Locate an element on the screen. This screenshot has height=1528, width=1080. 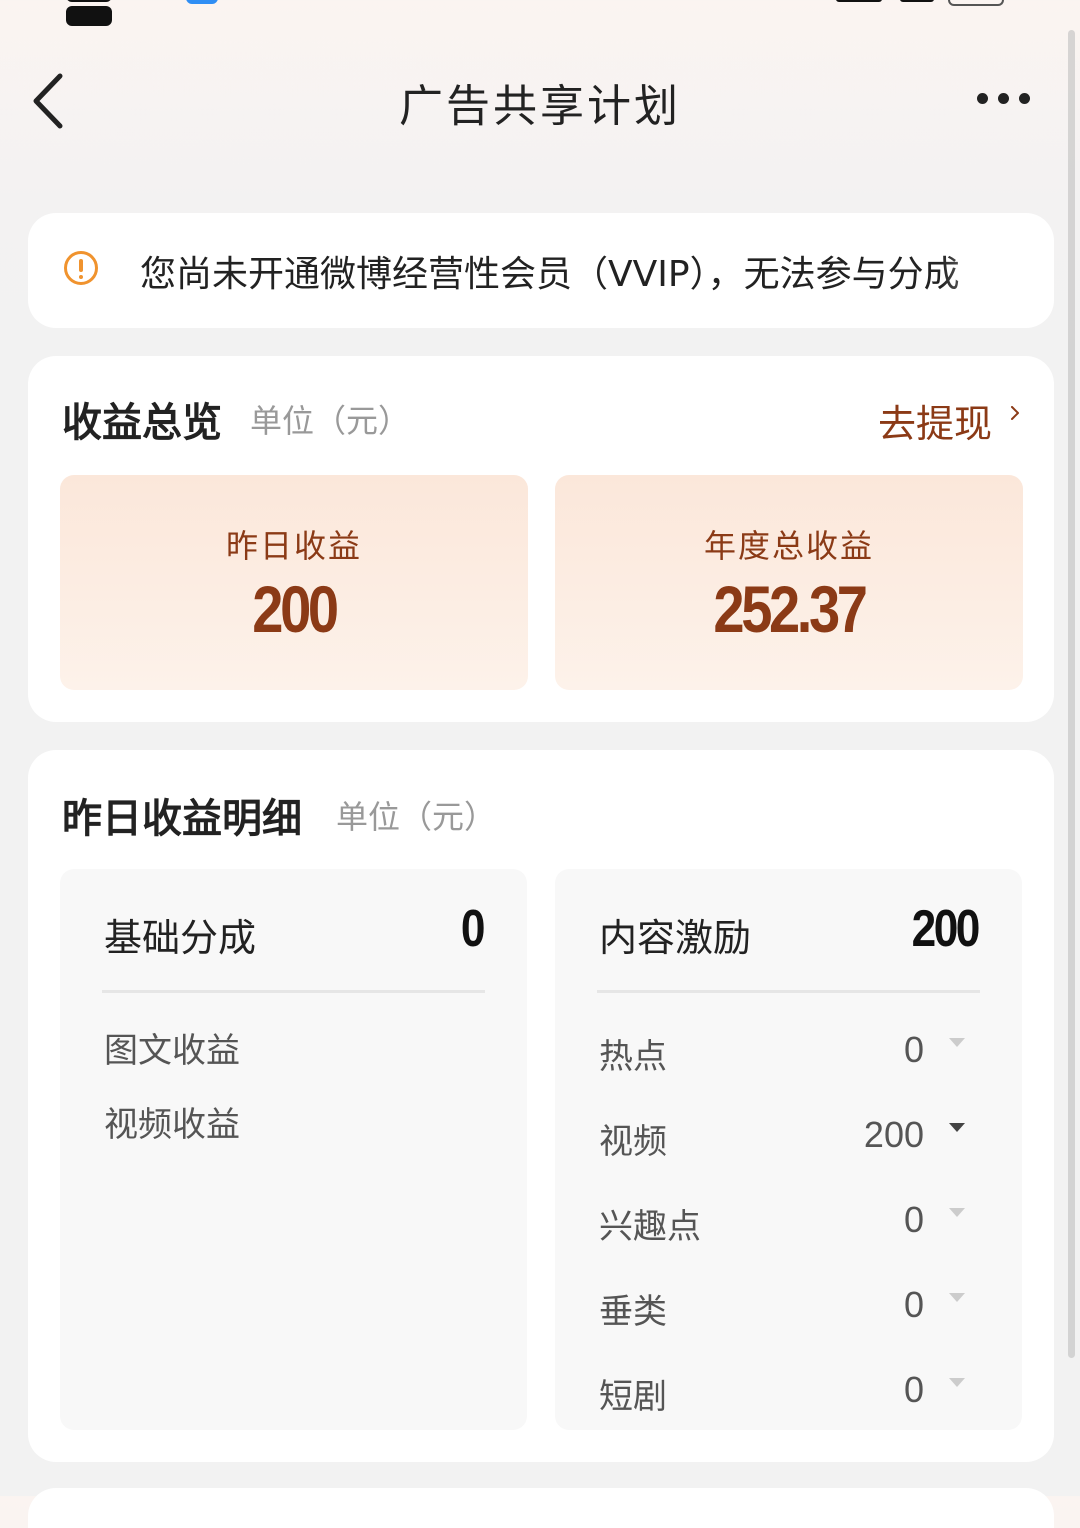
base-share-total: 0 is located at coordinates (473, 929).